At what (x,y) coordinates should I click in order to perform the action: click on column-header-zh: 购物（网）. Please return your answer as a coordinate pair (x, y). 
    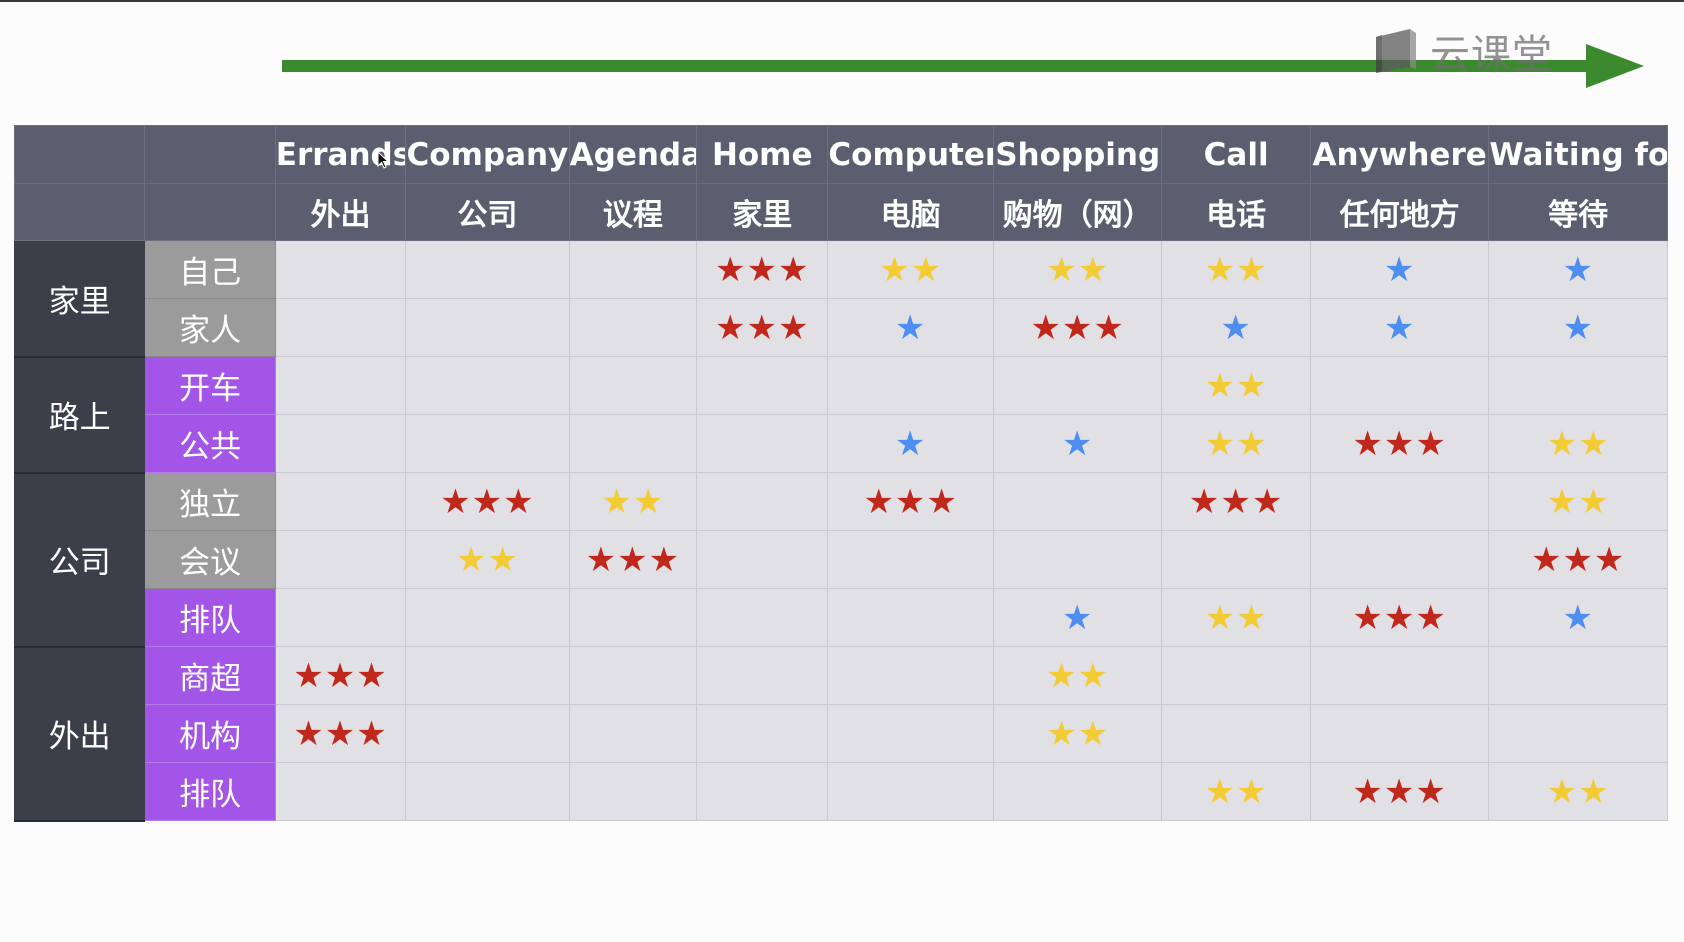
    Looking at the image, I should click on (1077, 212).